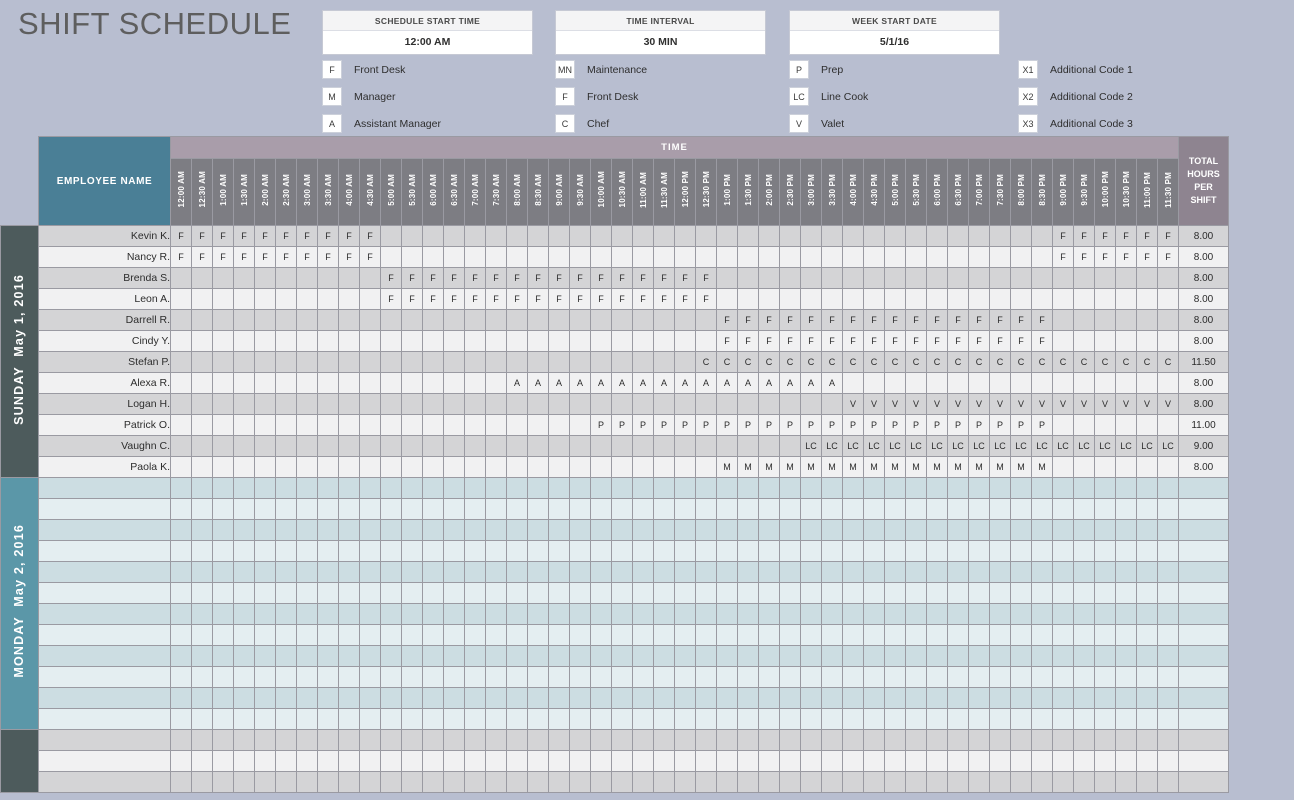 The image size is (1294, 800). Describe the element at coordinates (104, 614) in the screenshot. I see `employee-name-cell` at that location.